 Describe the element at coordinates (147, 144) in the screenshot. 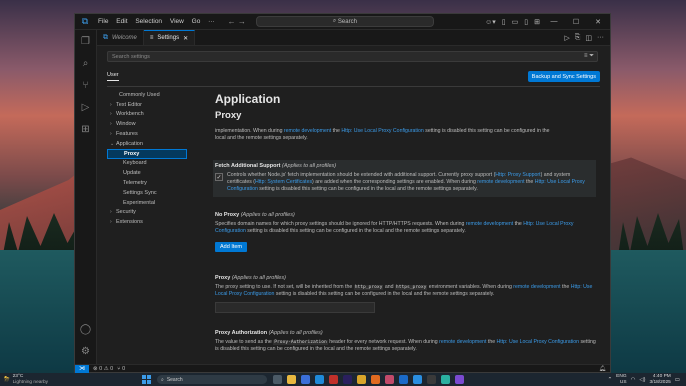

I see `toc-item-application: ⌄ Application` at that location.